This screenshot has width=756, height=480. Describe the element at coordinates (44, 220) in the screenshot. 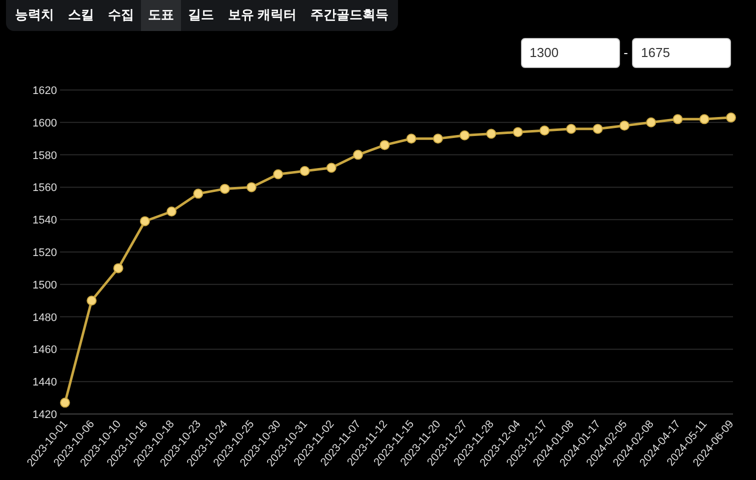

I see `y-tick-label: 1540` at that location.